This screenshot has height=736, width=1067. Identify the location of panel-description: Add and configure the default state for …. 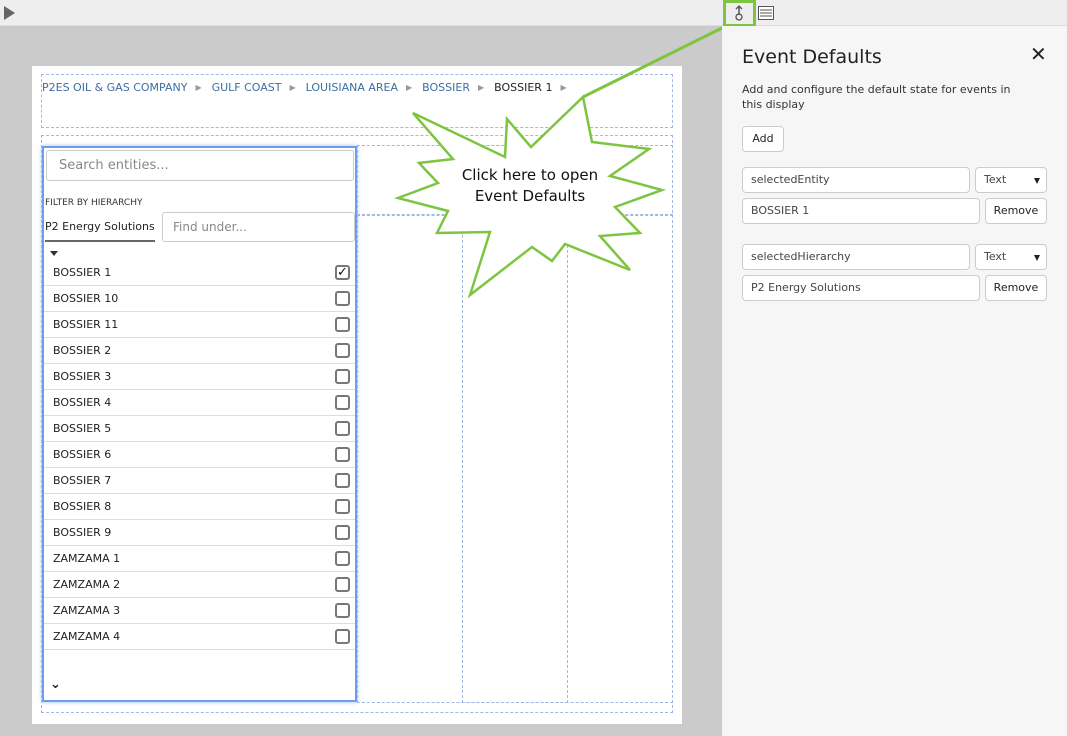
(876, 97).